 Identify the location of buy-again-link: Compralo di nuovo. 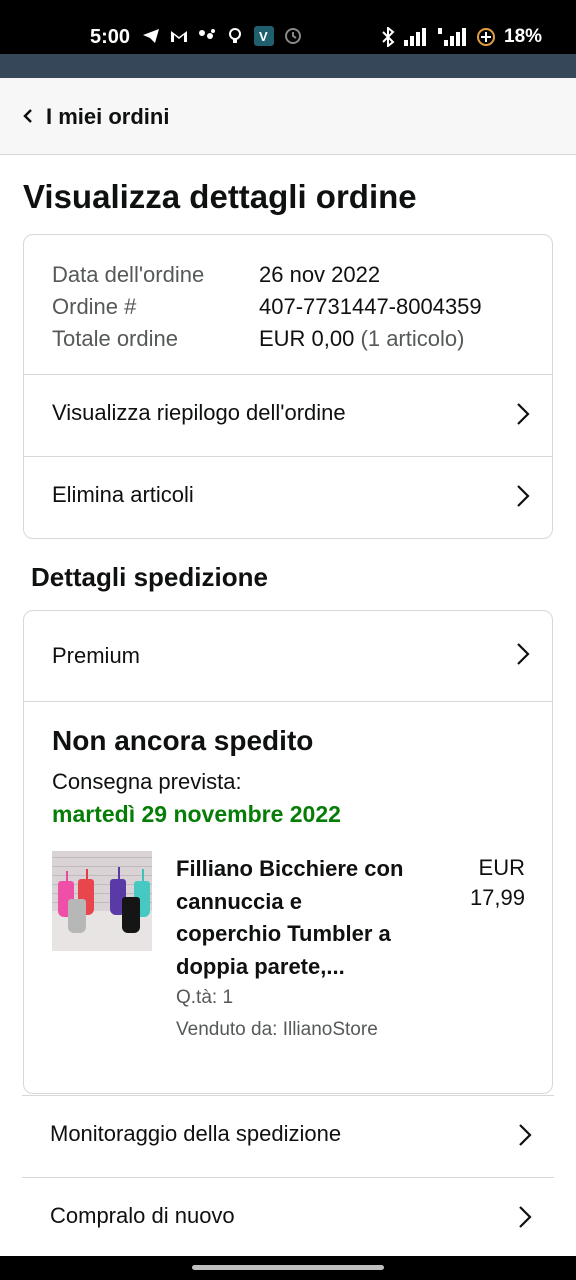
(288, 1218).